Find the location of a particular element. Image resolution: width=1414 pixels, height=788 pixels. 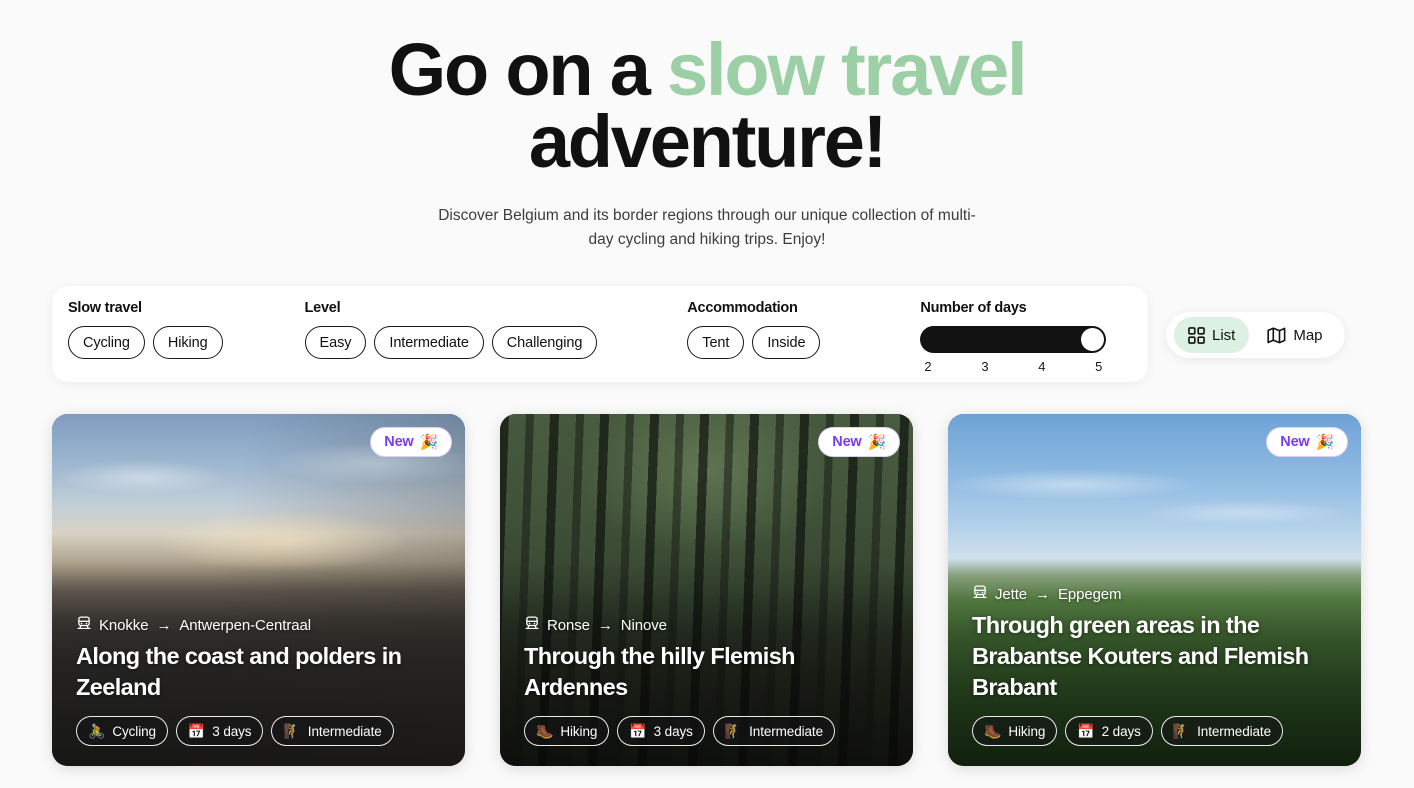

filter-group-number-of-days: Number of days 2 3 4 5 is located at coordinates (1005, 337).